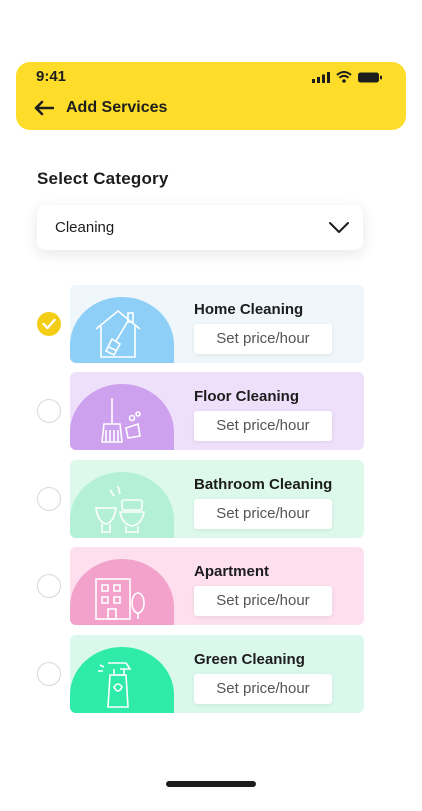  I want to click on wifi-icon, so click(344, 77).